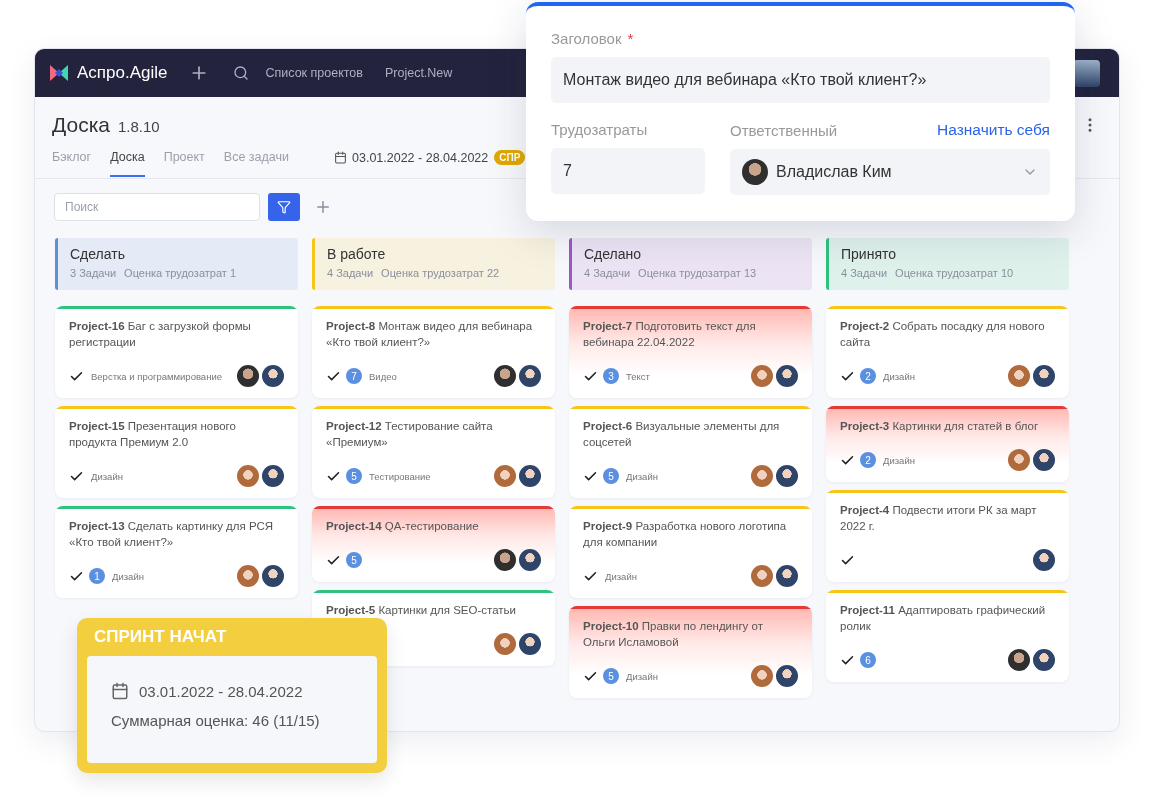 The height and width of the screenshot is (807, 1153). I want to click on task-card: Project-3 Картинки для статей в блог 2 Дизайн, so click(947, 444).